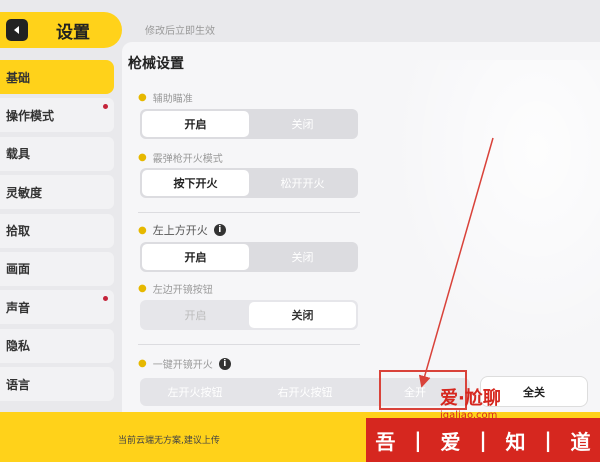 This screenshot has height=462, width=600. I want to click on left-scope-on: 开启, so click(195, 315).